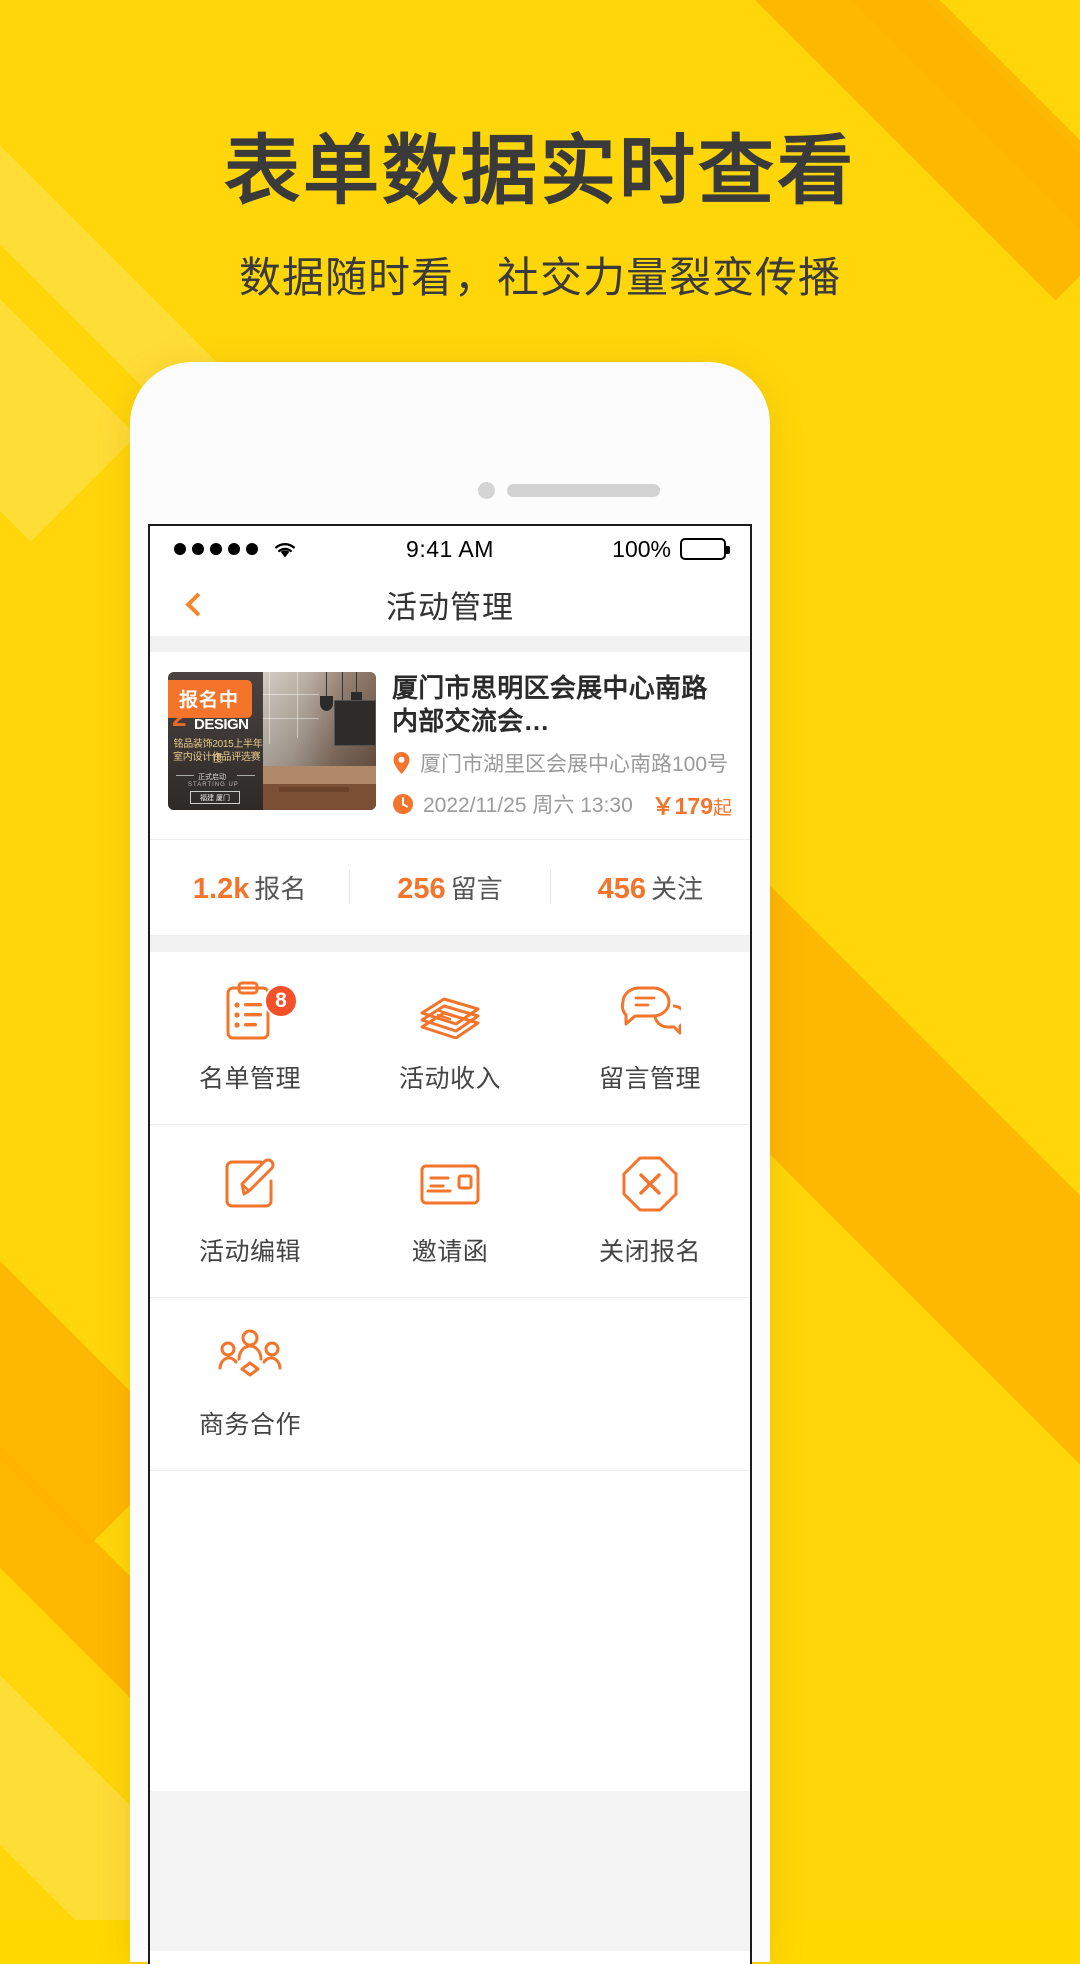  I want to click on stat-signups: 1.2k 报名, so click(249, 887).